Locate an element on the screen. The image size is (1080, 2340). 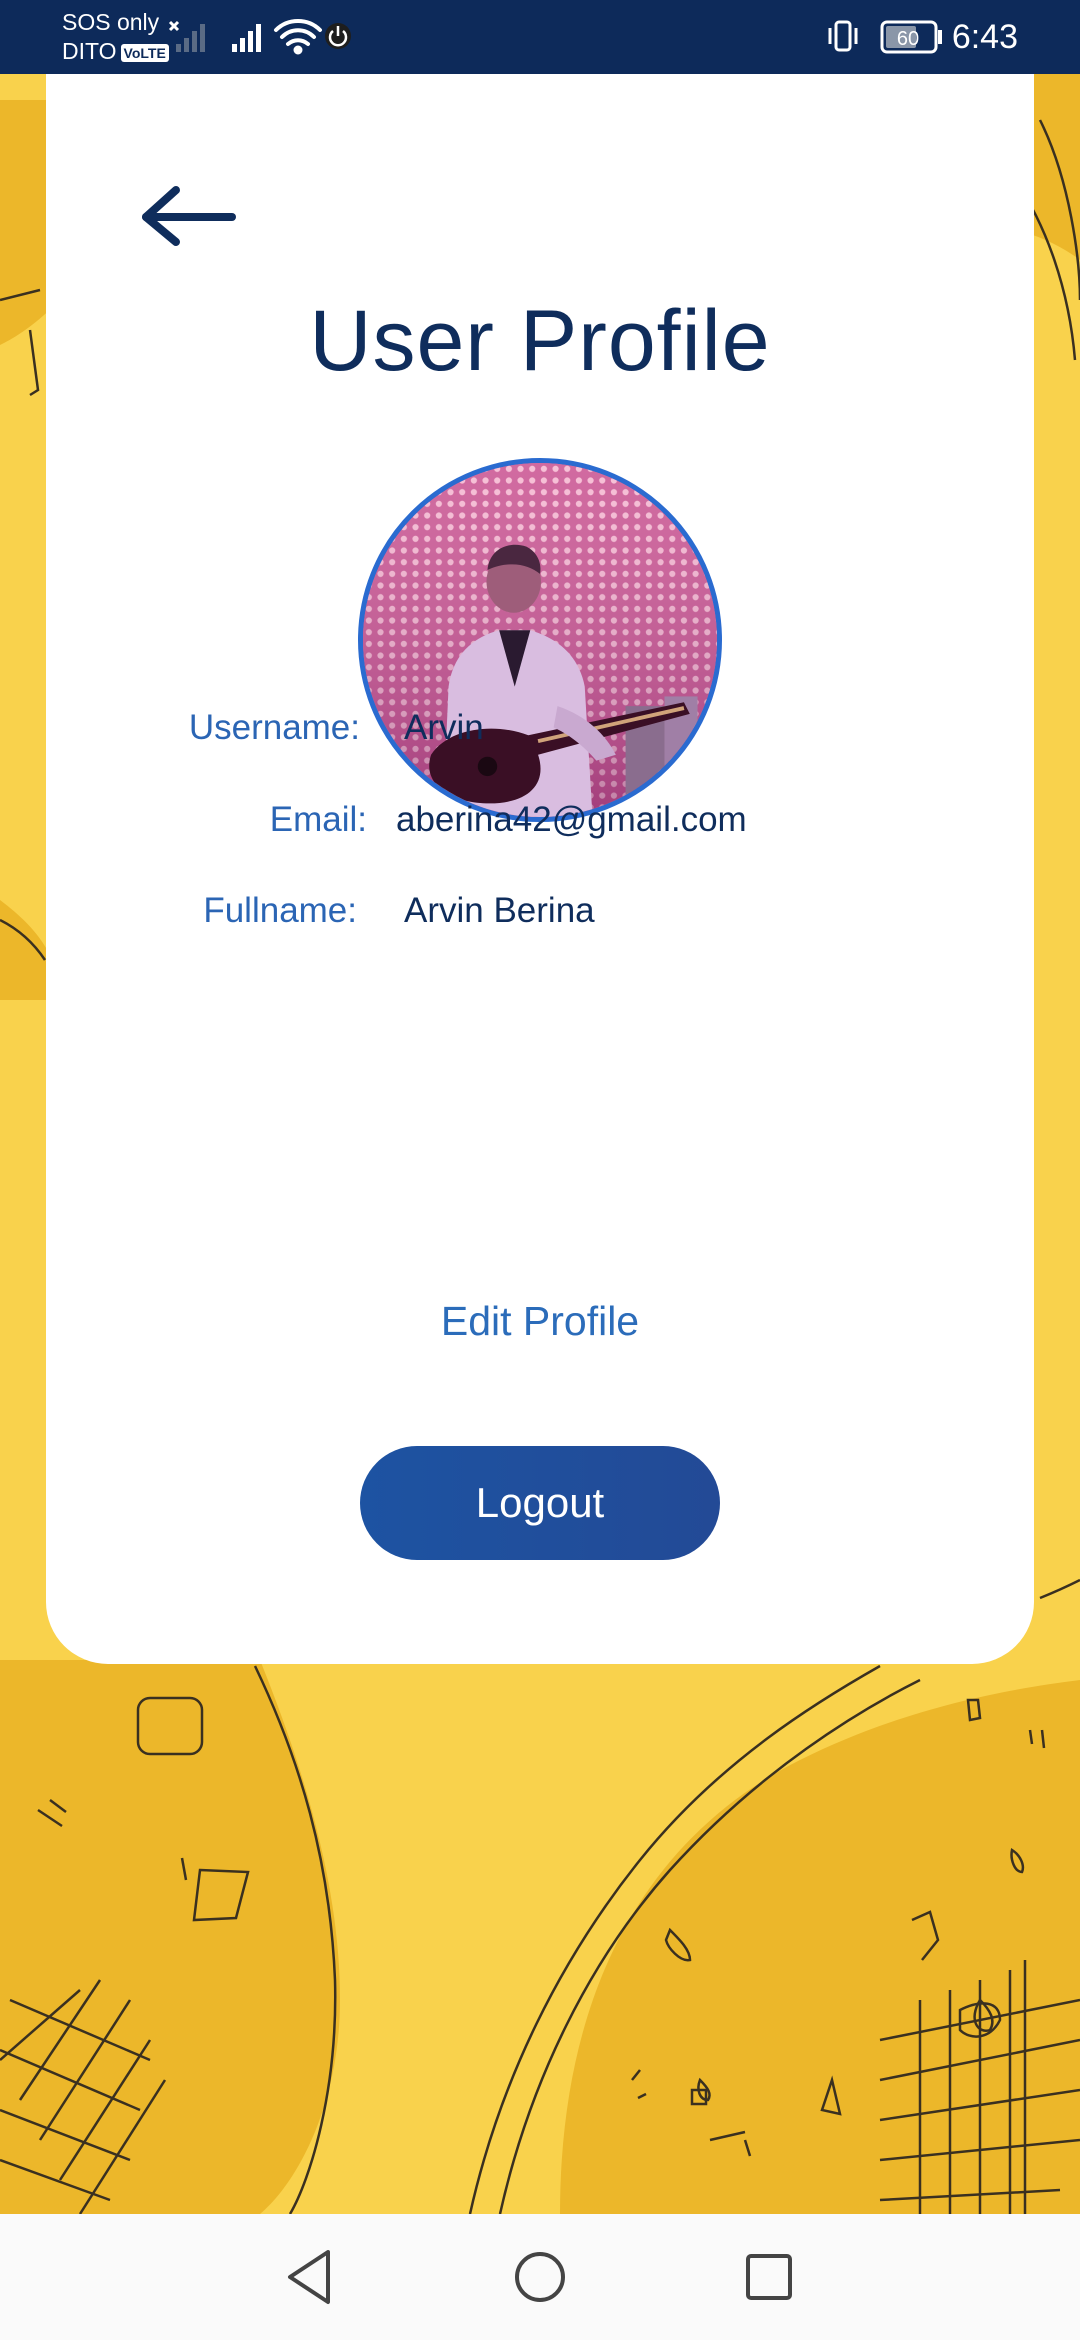
status-icons-right: 60 is located at coordinates (885, 37).